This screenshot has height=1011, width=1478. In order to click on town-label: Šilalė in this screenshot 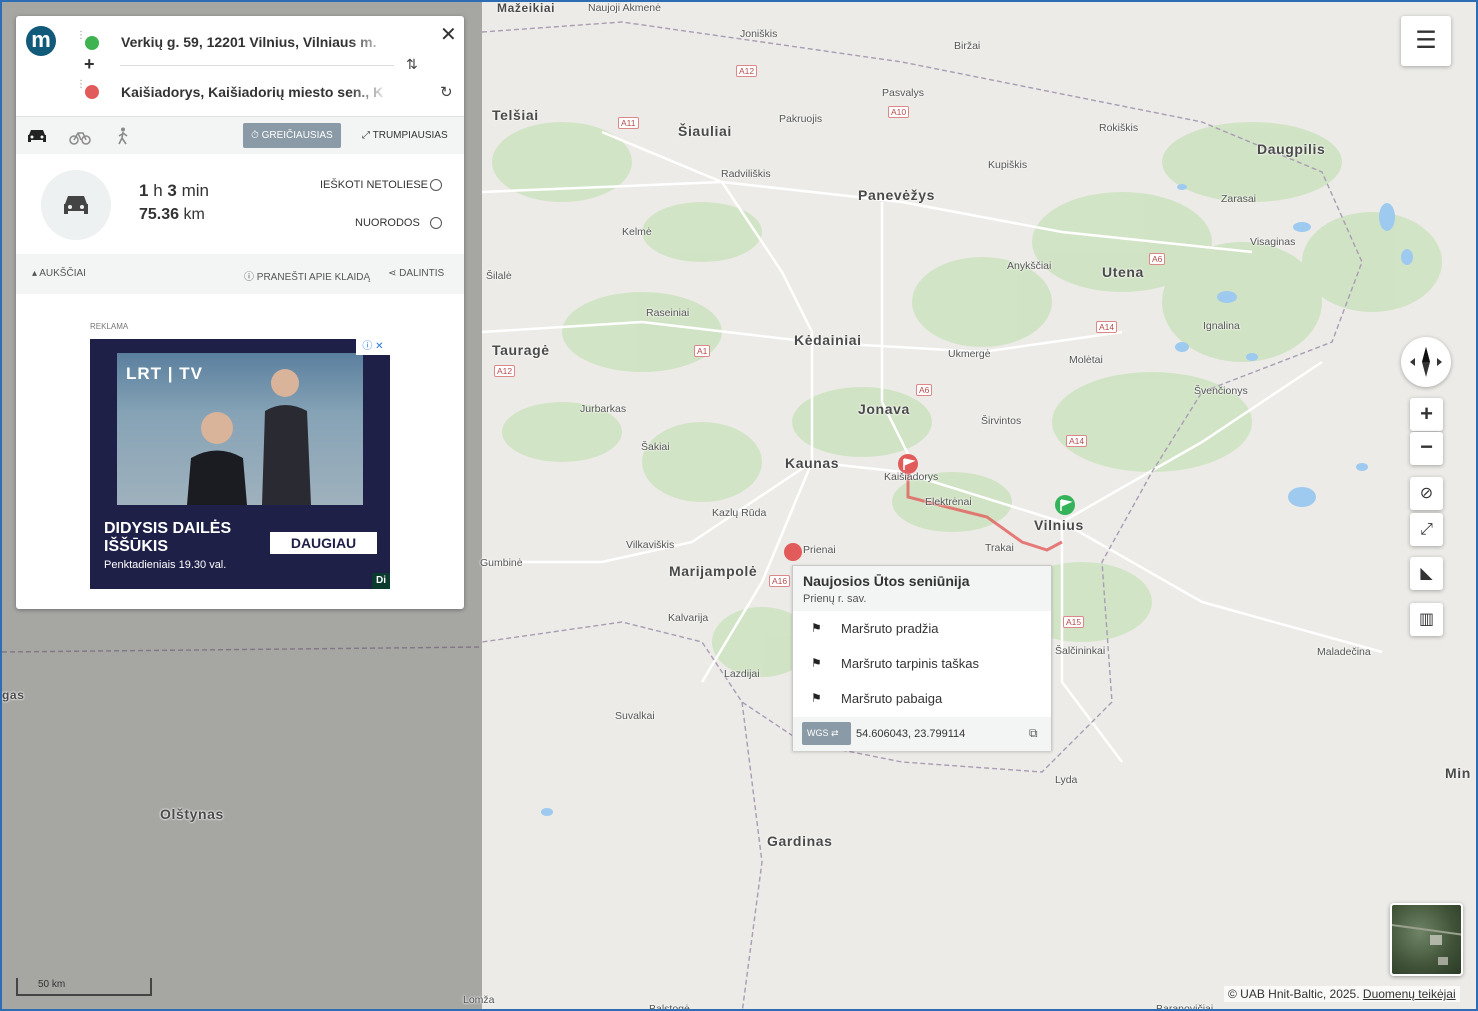, I will do `click(499, 276)`.